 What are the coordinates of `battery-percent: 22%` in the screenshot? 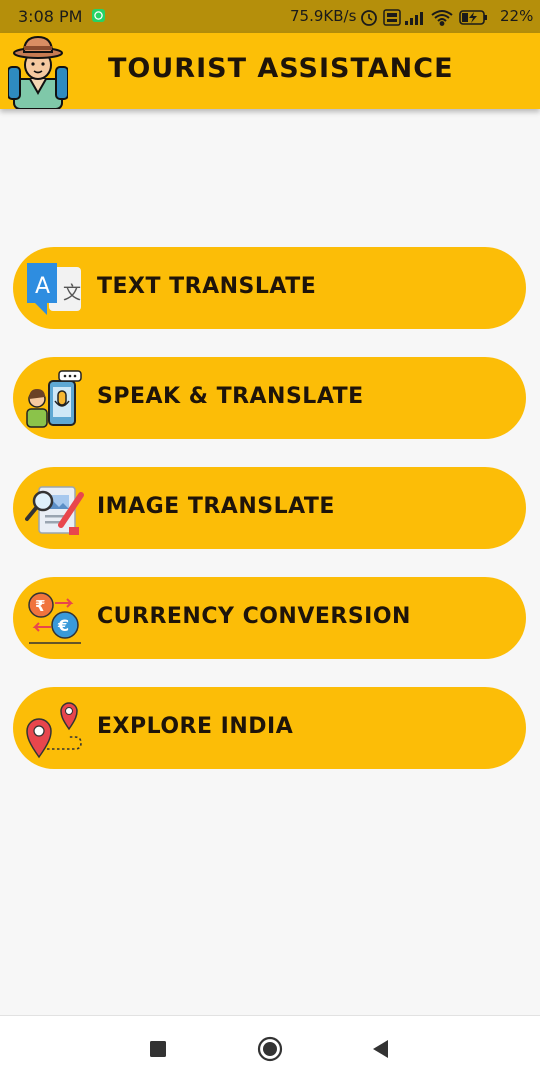 It's located at (517, 16).